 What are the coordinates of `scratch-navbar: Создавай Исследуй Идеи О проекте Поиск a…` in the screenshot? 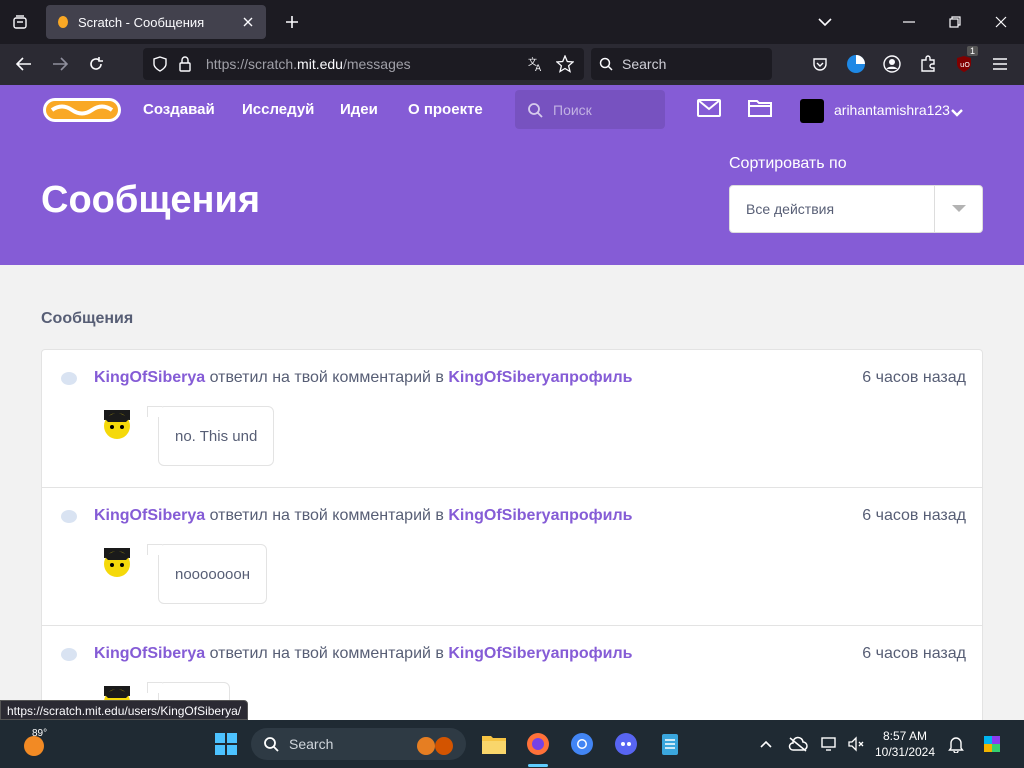 It's located at (512, 110).